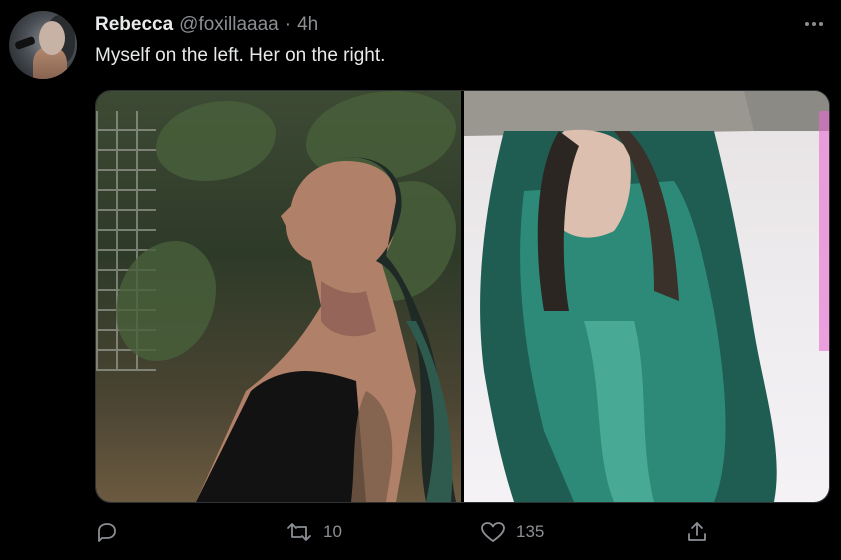  What do you see at coordinates (512, 532) in the screenshot?
I see `like-button: 135` at bounding box center [512, 532].